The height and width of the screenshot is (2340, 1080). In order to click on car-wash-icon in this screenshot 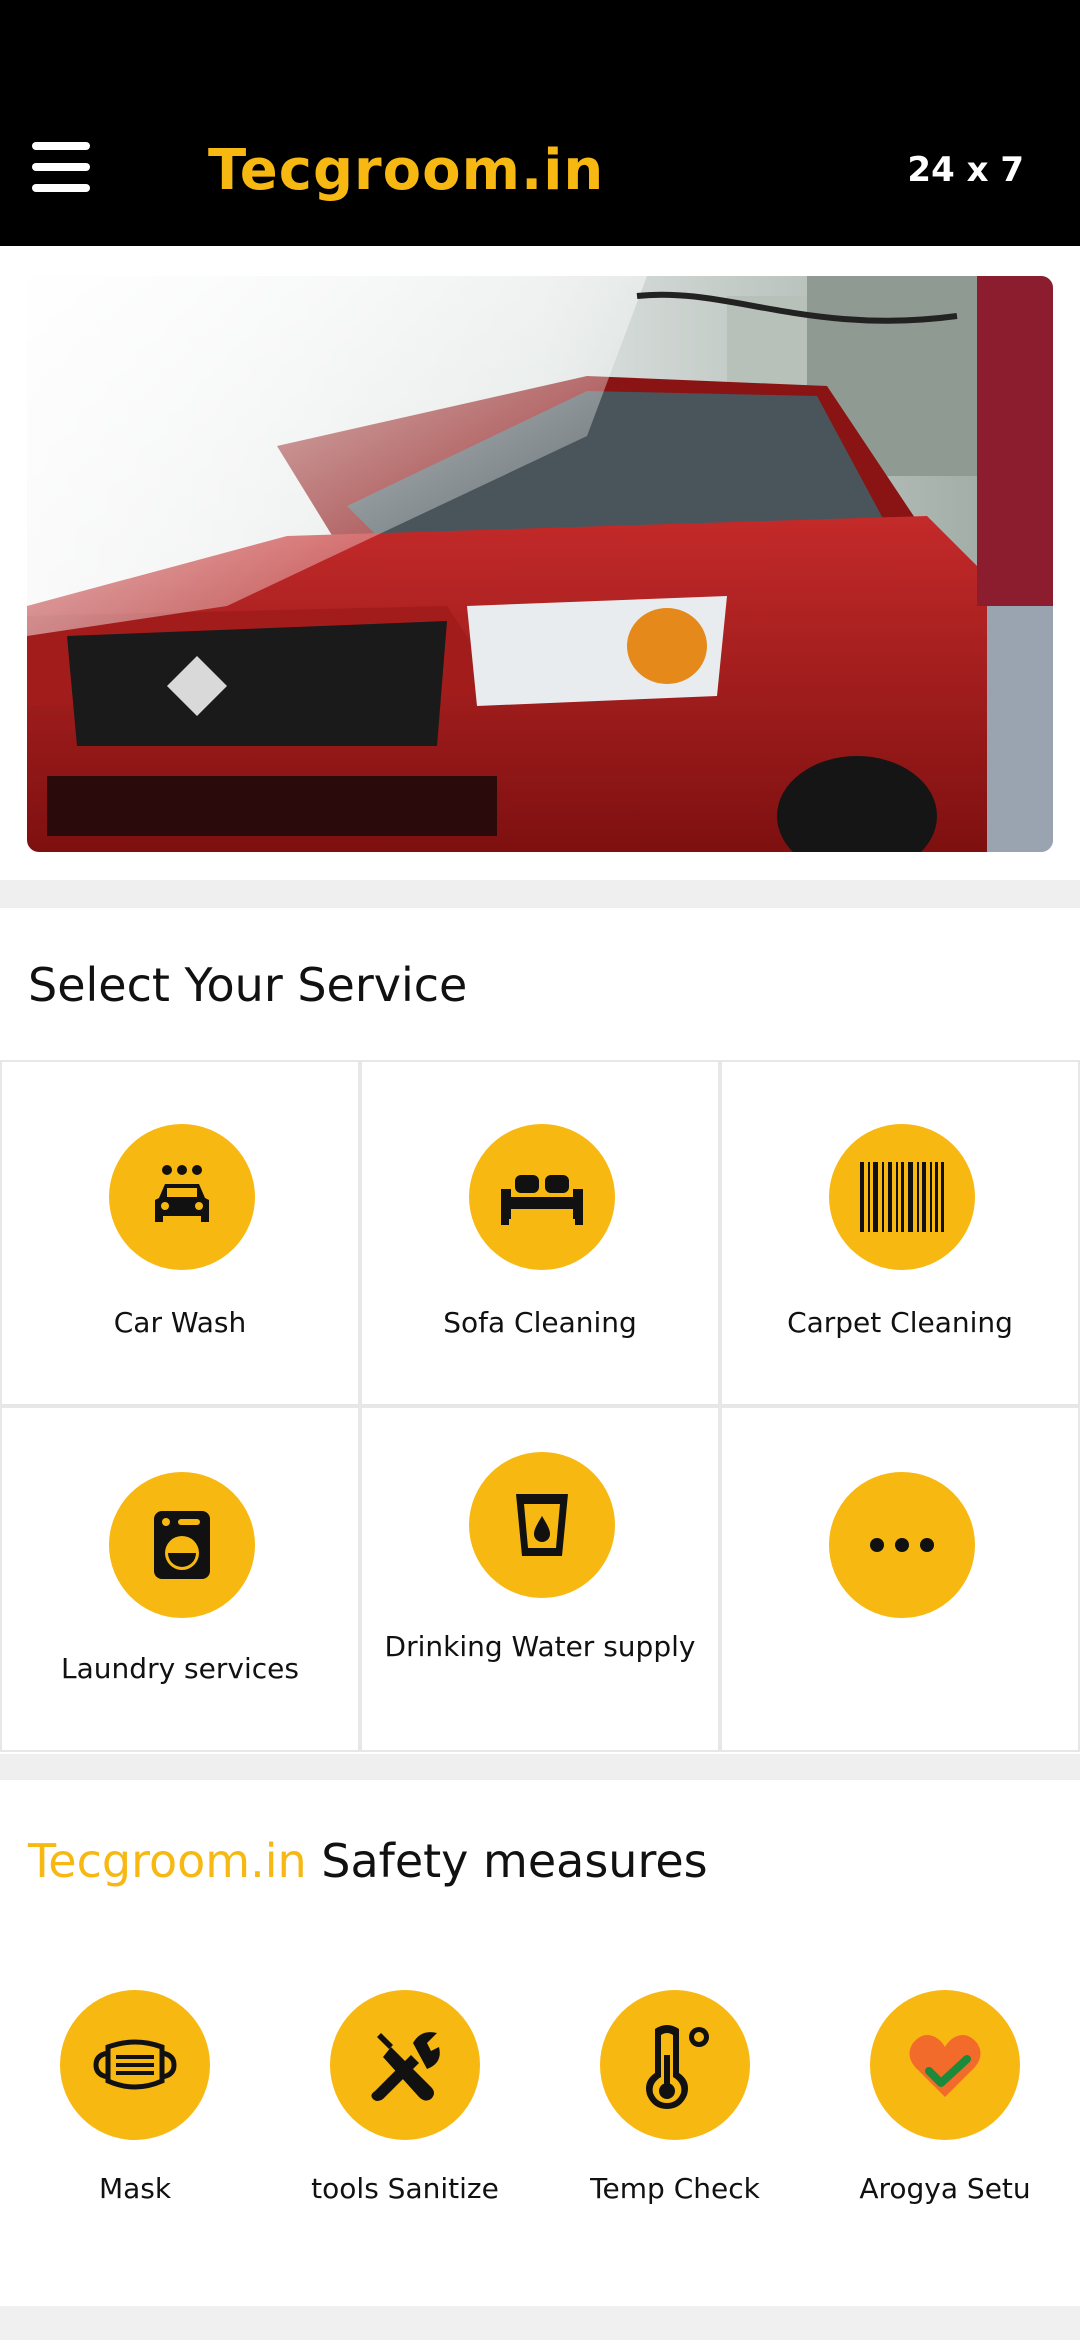, I will do `click(182, 1197)`.